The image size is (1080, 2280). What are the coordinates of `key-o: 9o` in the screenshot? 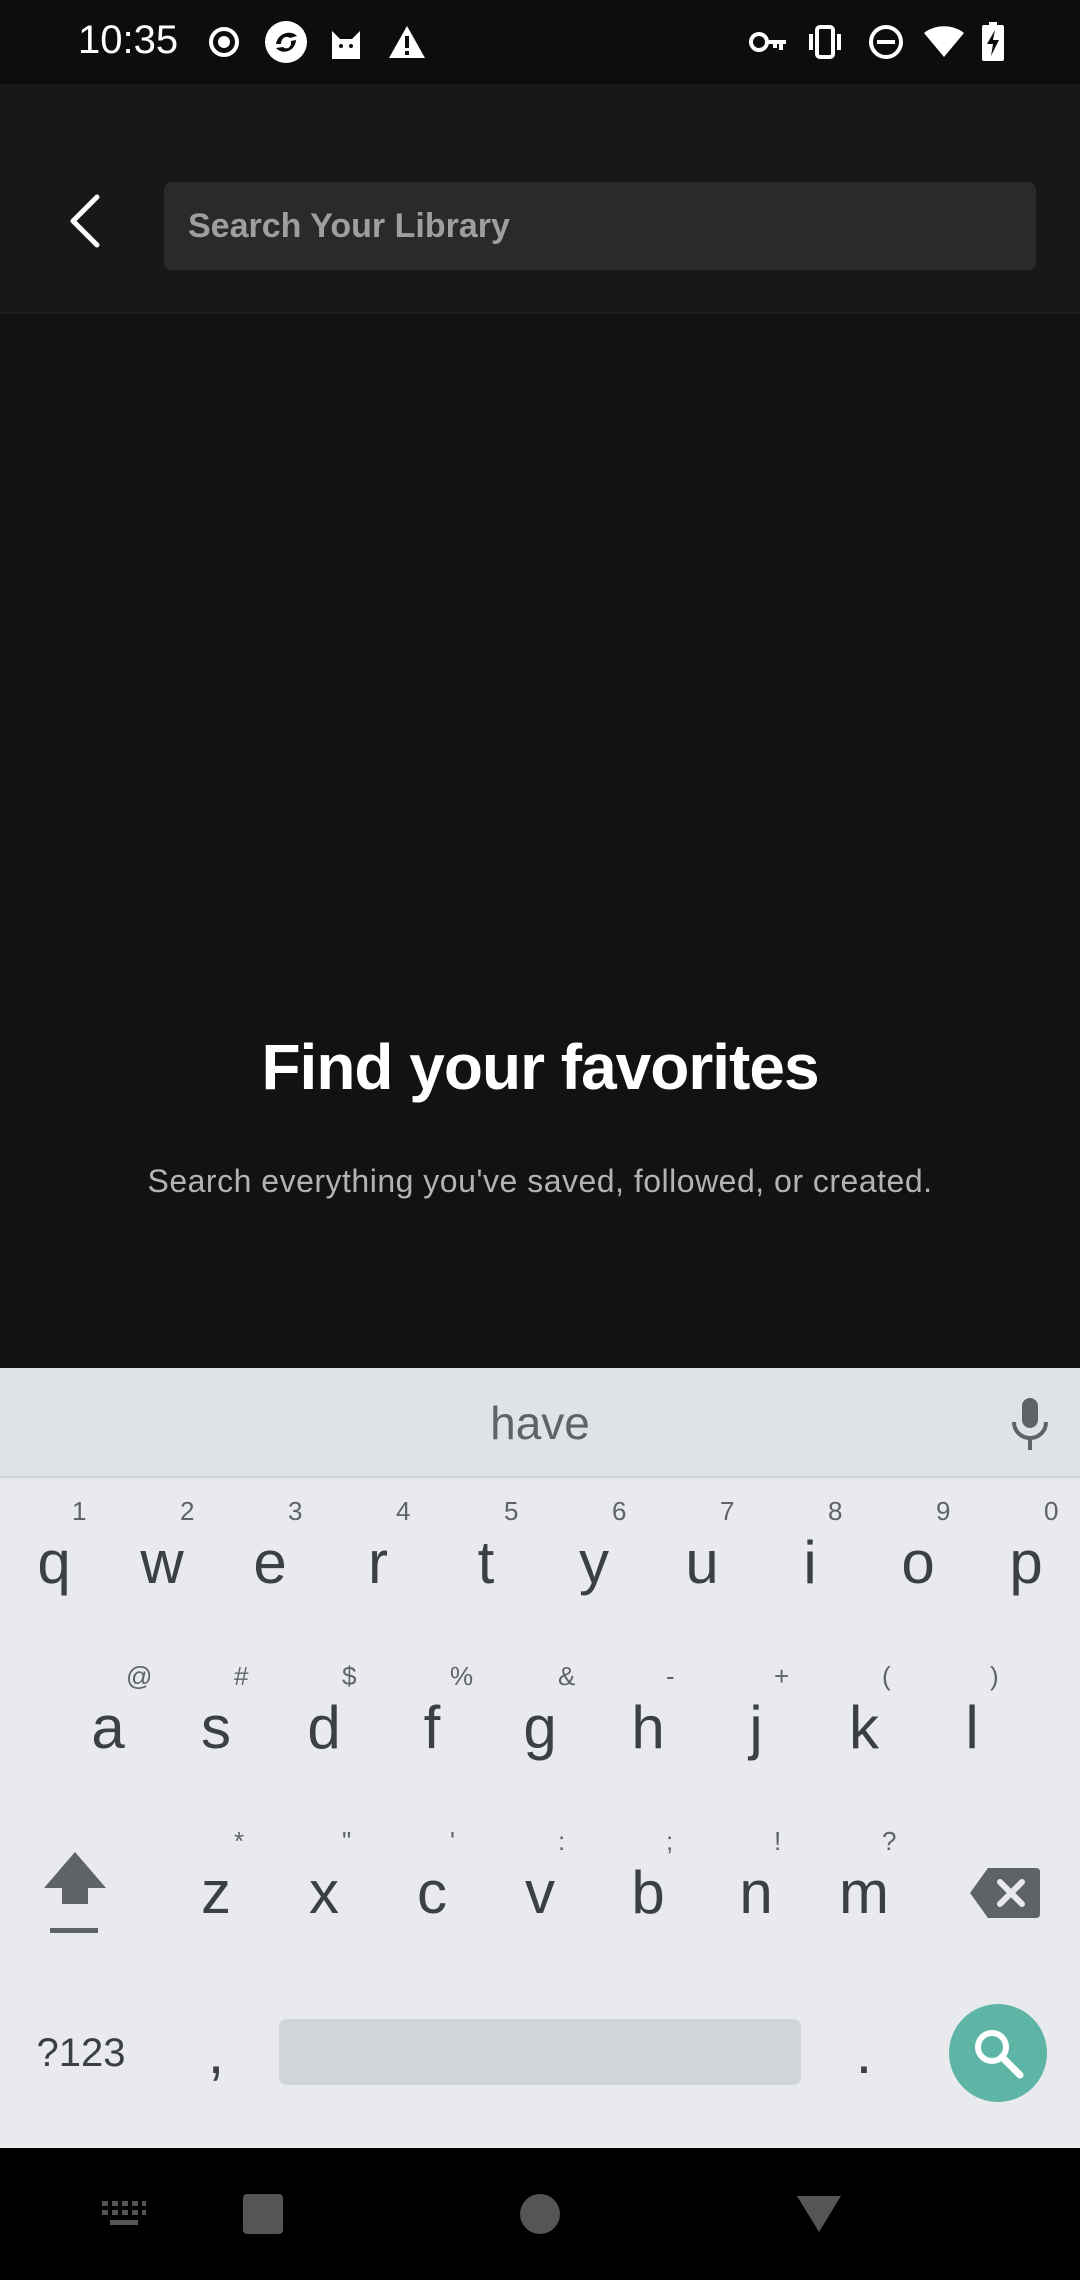 It's located at (918, 1563).